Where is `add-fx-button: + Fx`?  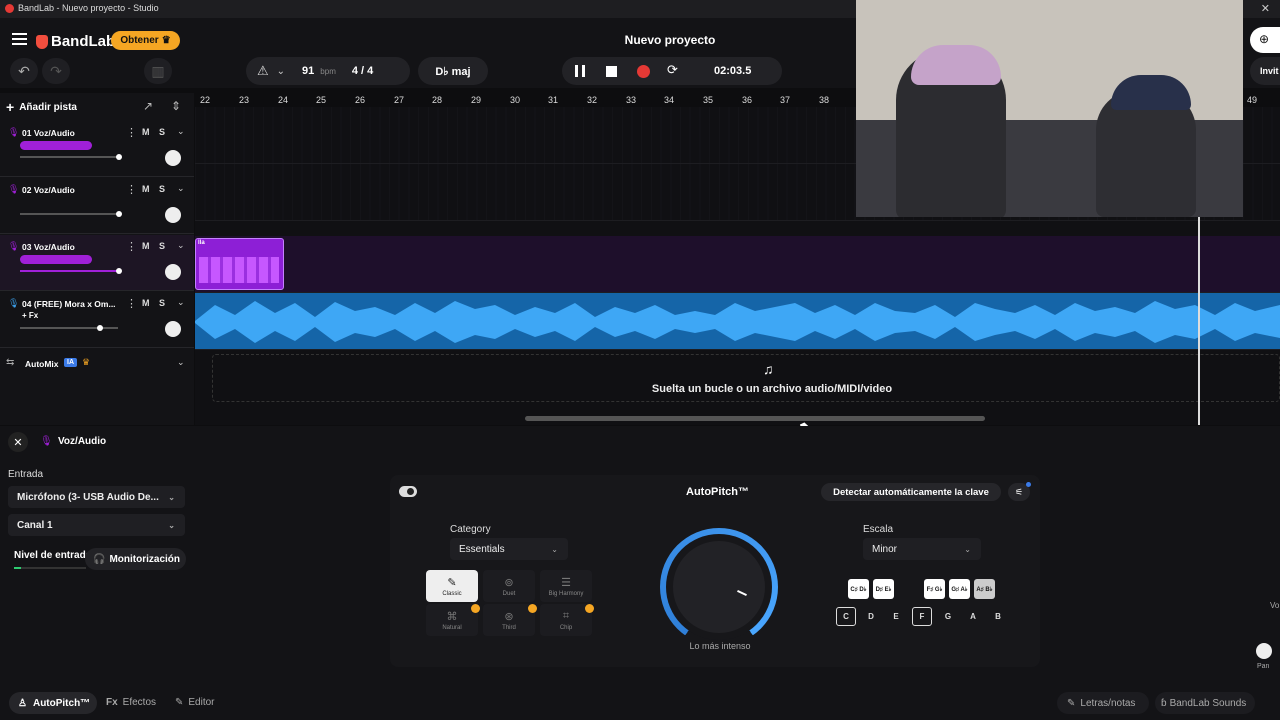 add-fx-button: + Fx is located at coordinates (30, 315).